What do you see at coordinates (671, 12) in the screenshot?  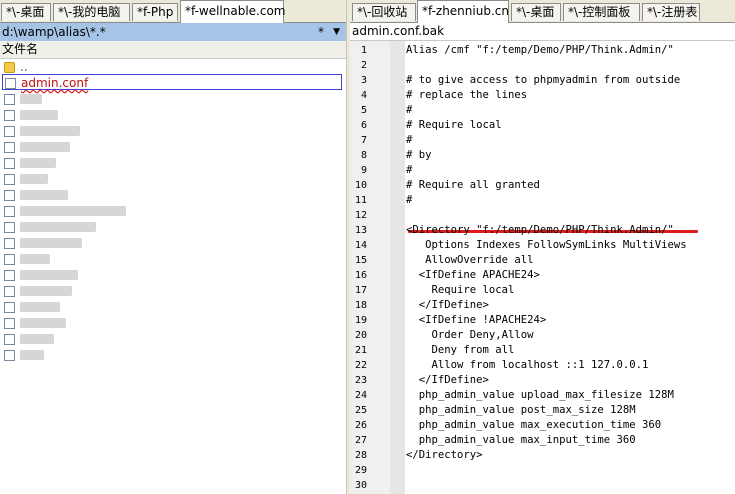 I see `tab-registry: *\-注册表` at bounding box center [671, 12].